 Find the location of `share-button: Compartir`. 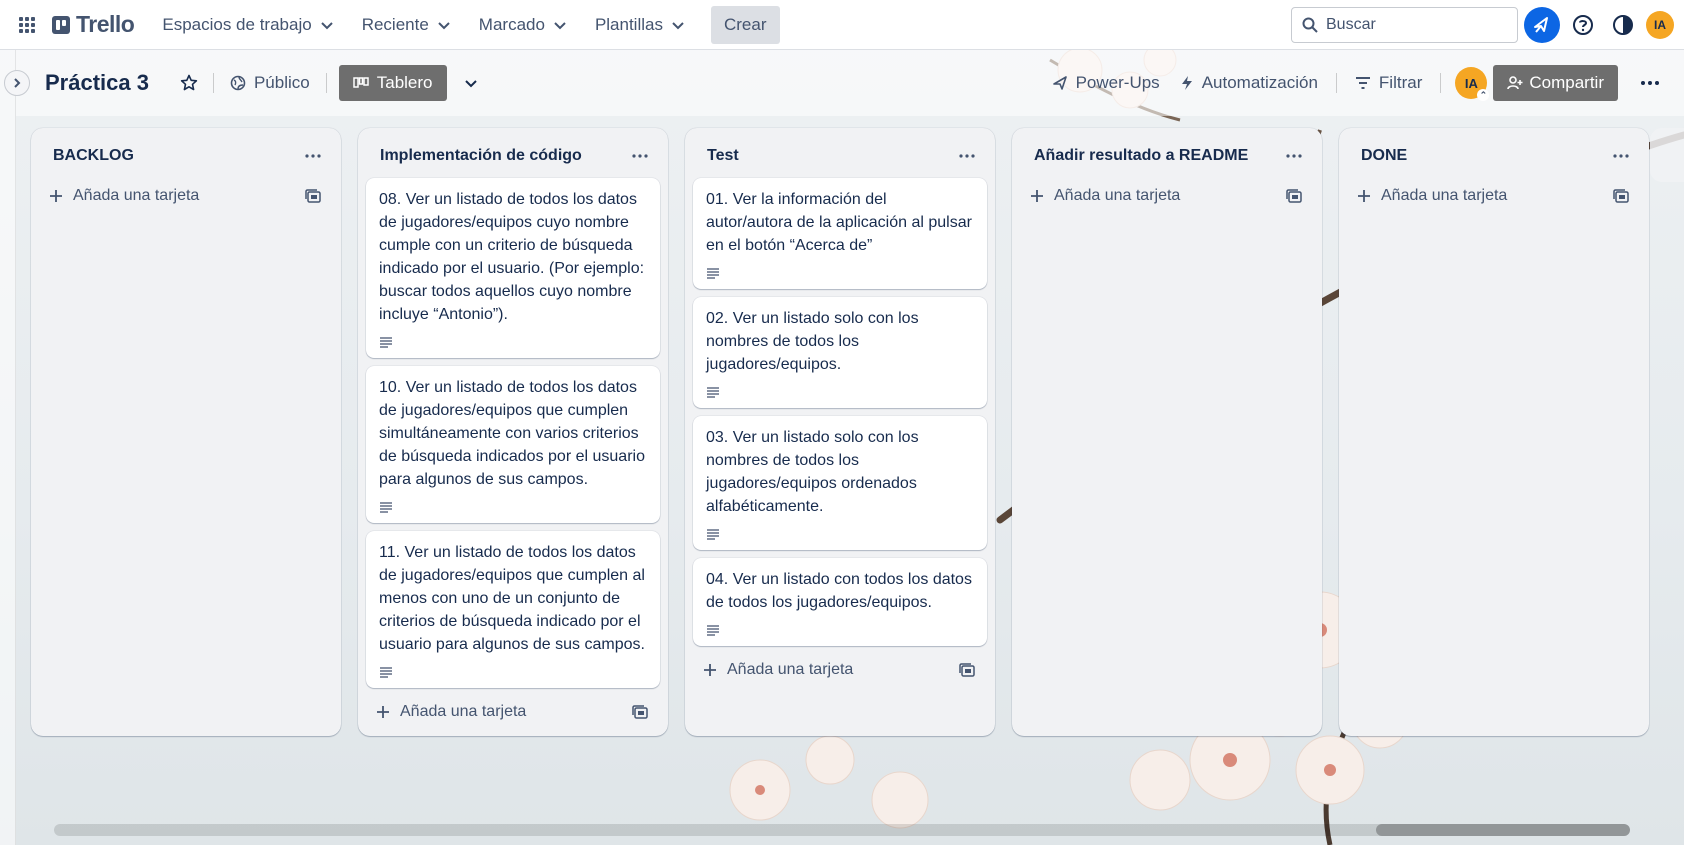

share-button: Compartir is located at coordinates (1555, 83).